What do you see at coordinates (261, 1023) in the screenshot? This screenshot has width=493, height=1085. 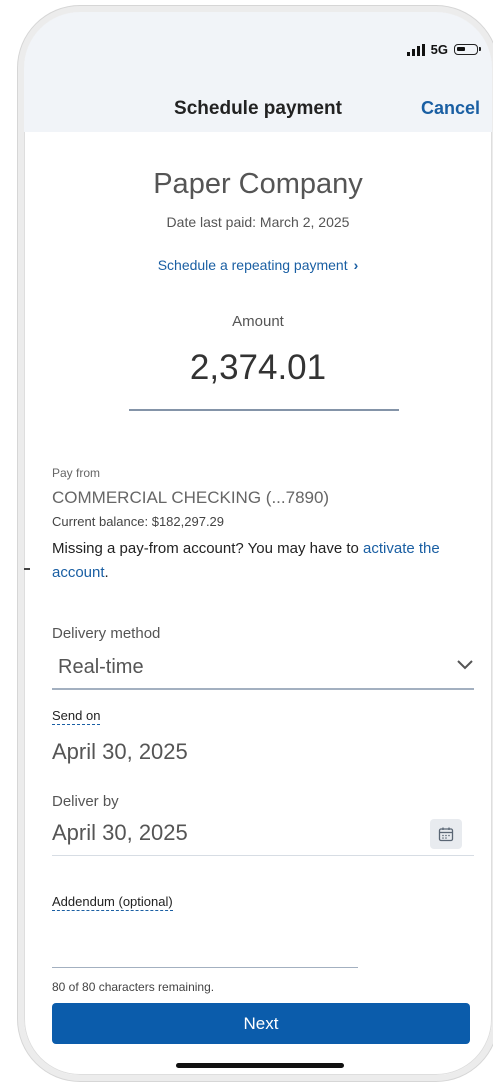 I see `next-button: Next` at bounding box center [261, 1023].